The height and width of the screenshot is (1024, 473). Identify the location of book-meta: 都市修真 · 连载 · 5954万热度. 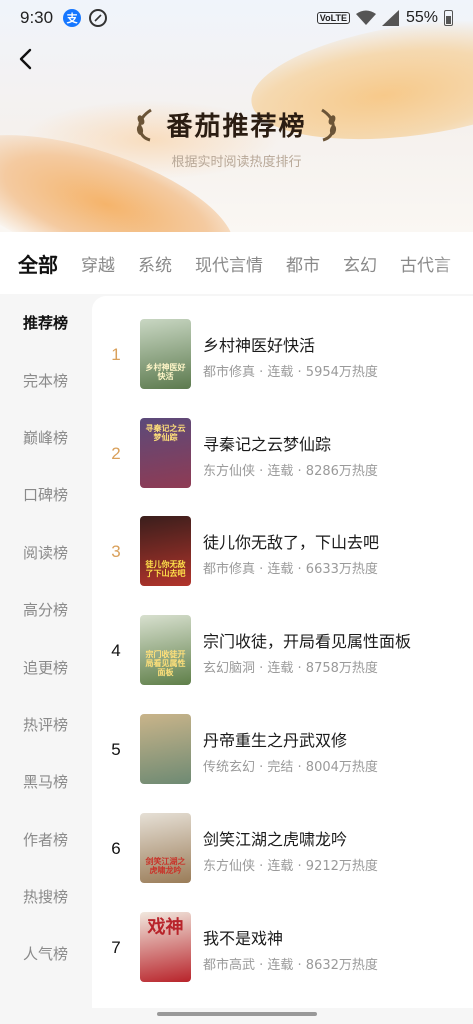
(290, 372).